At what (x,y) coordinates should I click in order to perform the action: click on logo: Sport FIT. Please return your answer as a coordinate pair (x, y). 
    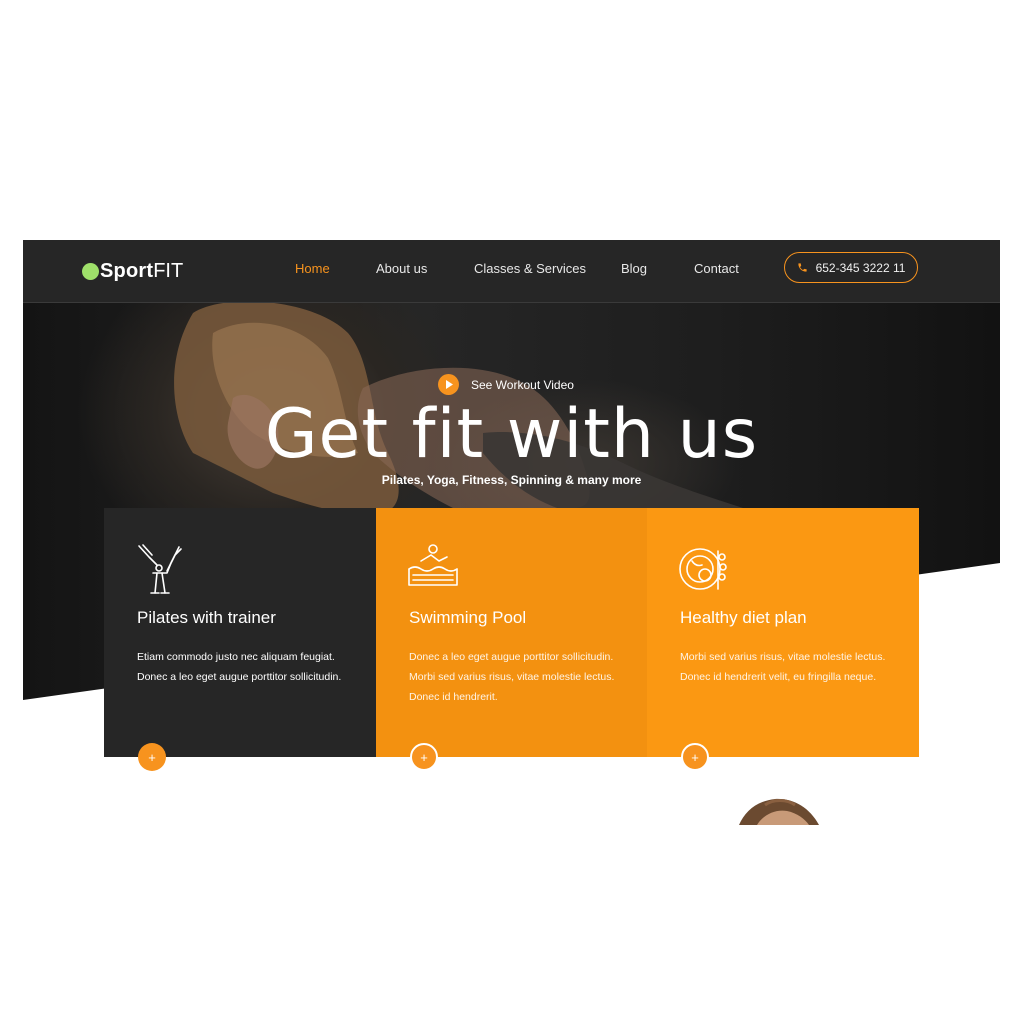
    Looking at the image, I should click on (132, 271).